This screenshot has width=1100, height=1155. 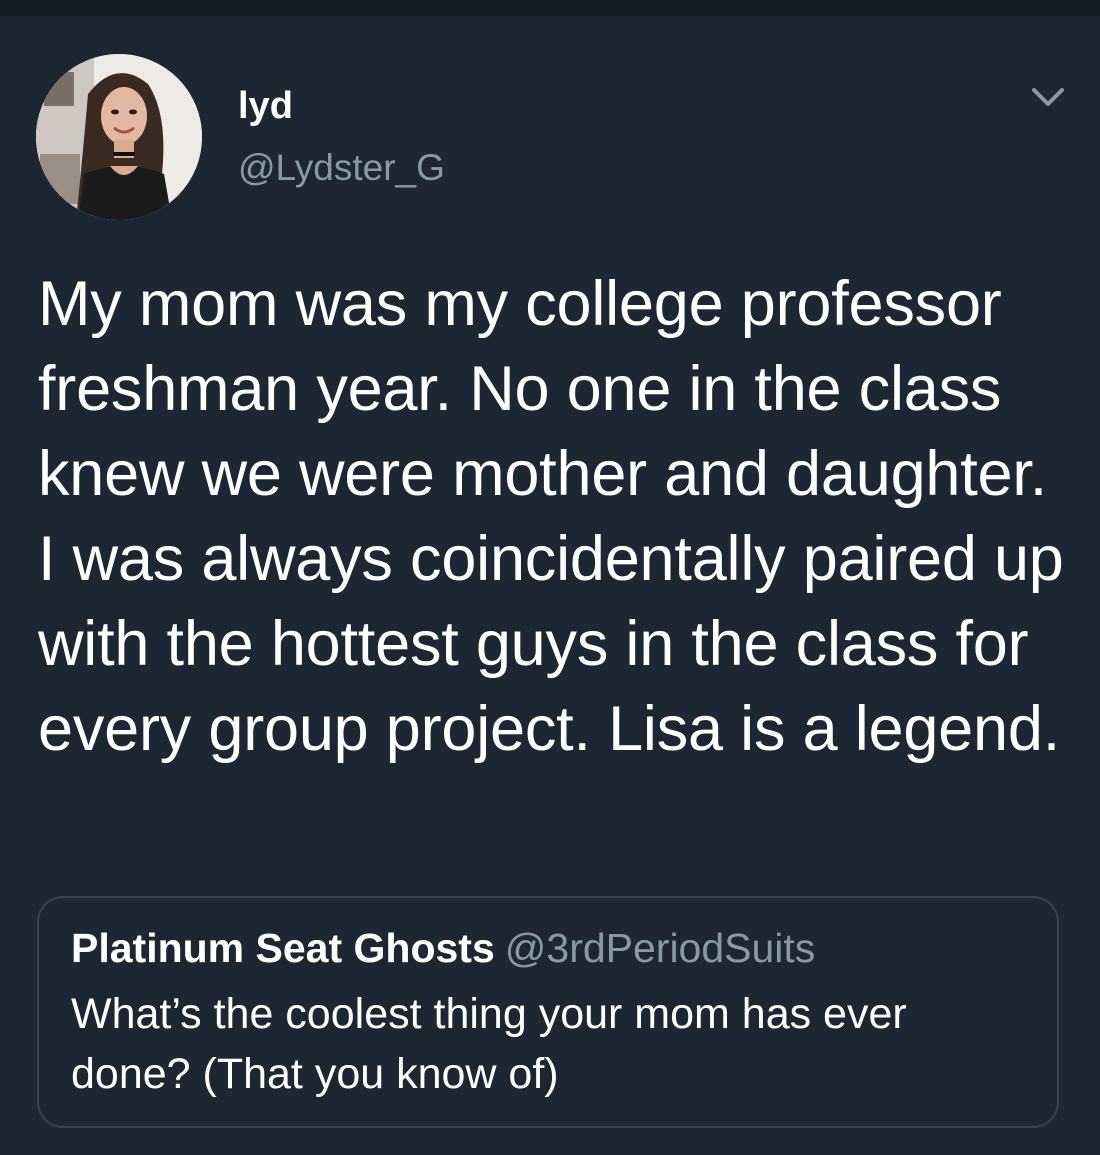 I want to click on author-display-name: lyd, so click(x=265, y=106).